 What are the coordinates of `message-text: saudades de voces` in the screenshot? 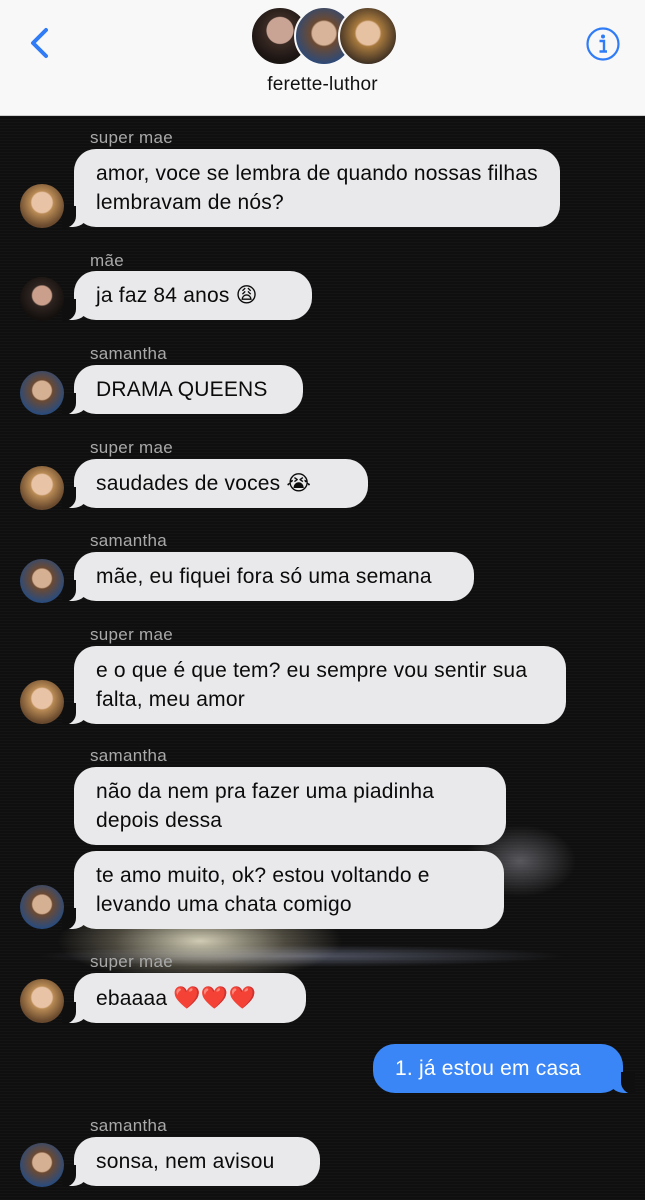 It's located at (188, 483).